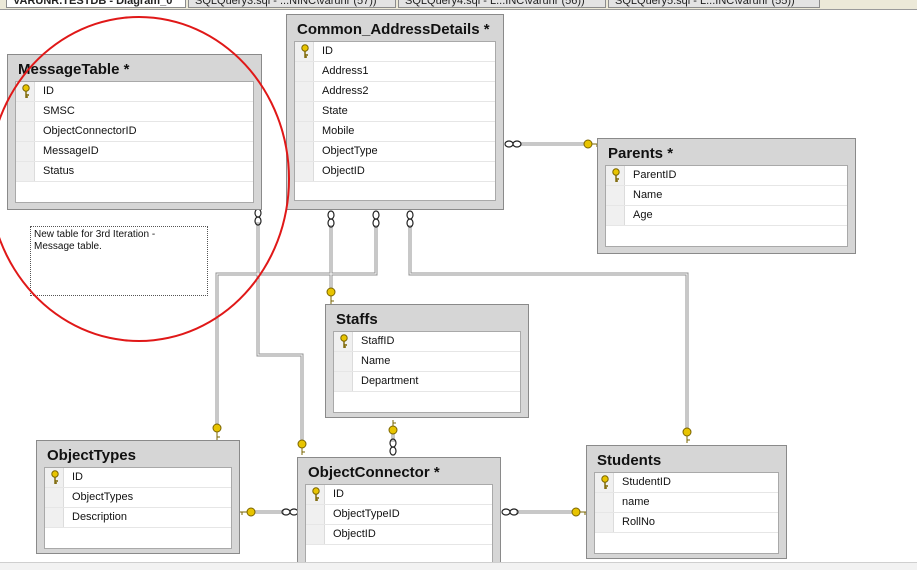  I want to click on table-title: ObjectConnector *, so click(374, 472).